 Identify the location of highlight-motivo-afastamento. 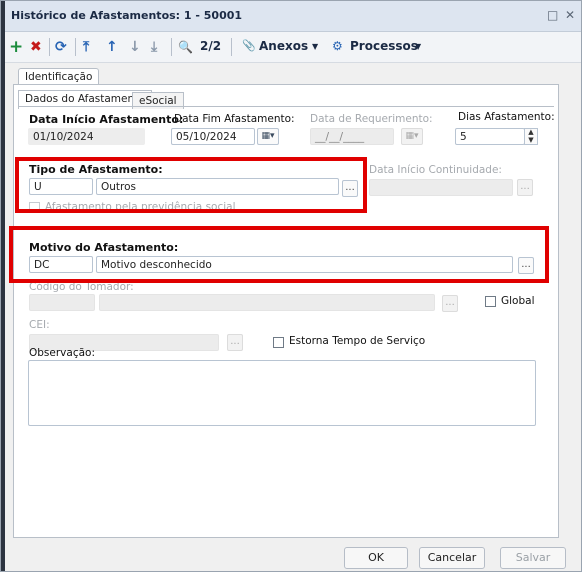
(279, 254).